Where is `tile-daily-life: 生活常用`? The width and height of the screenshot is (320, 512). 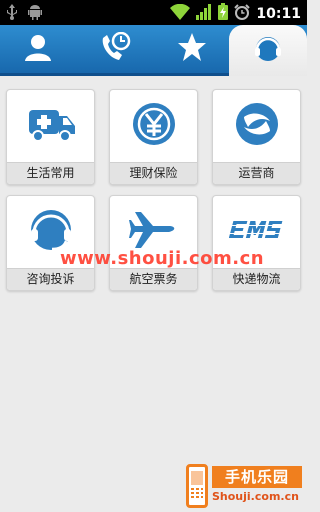
tile-daily-life: 生活常用 is located at coordinates (50, 137).